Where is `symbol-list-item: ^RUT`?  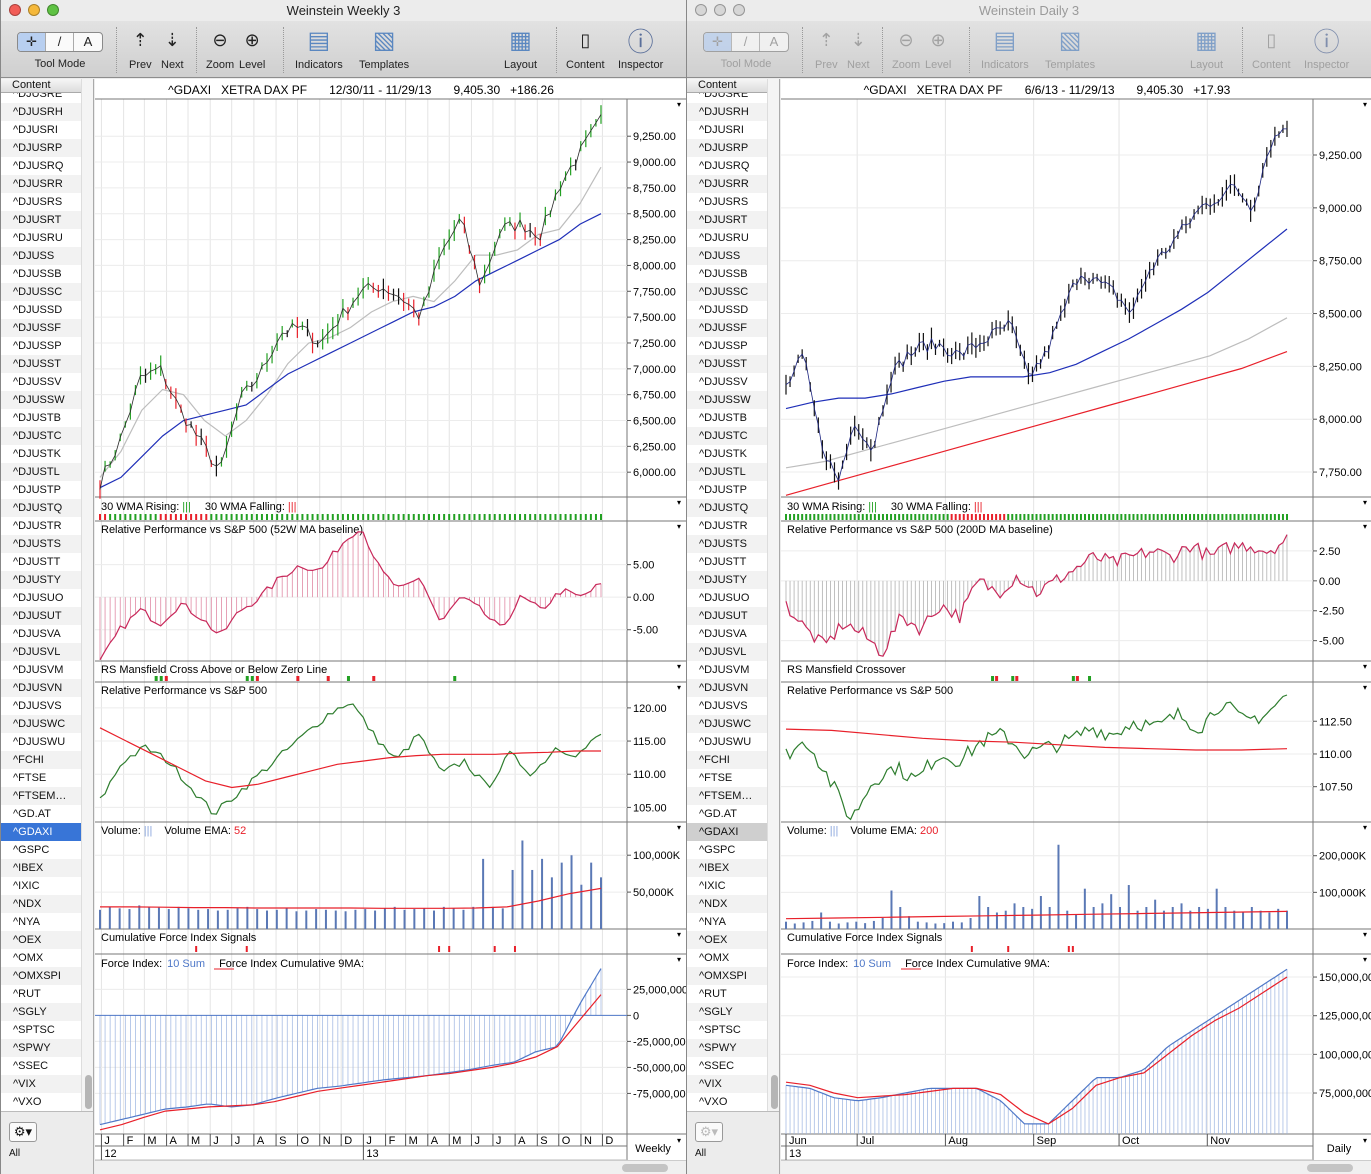
symbol-list-item: ^RUT is located at coordinates (727, 994).